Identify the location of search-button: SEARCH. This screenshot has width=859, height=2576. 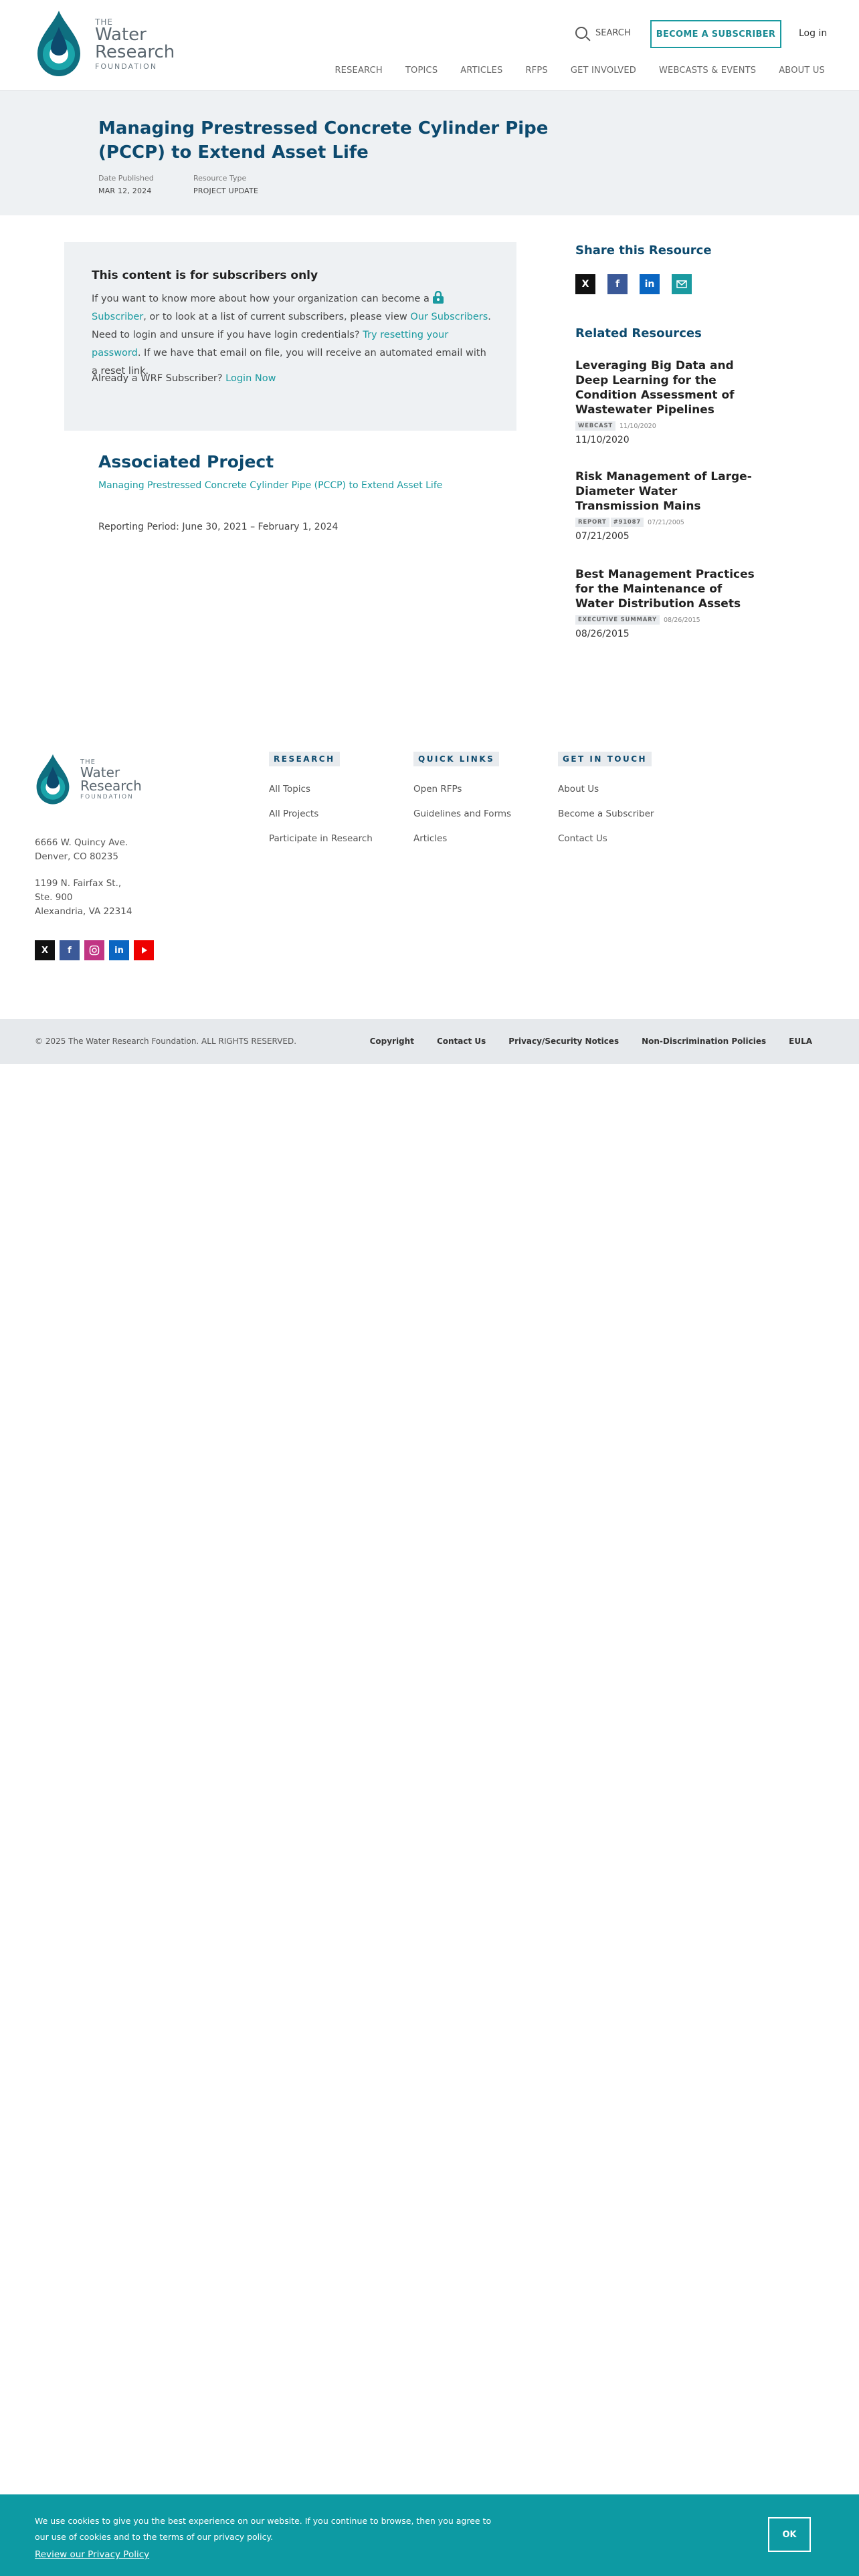
(603, 33).